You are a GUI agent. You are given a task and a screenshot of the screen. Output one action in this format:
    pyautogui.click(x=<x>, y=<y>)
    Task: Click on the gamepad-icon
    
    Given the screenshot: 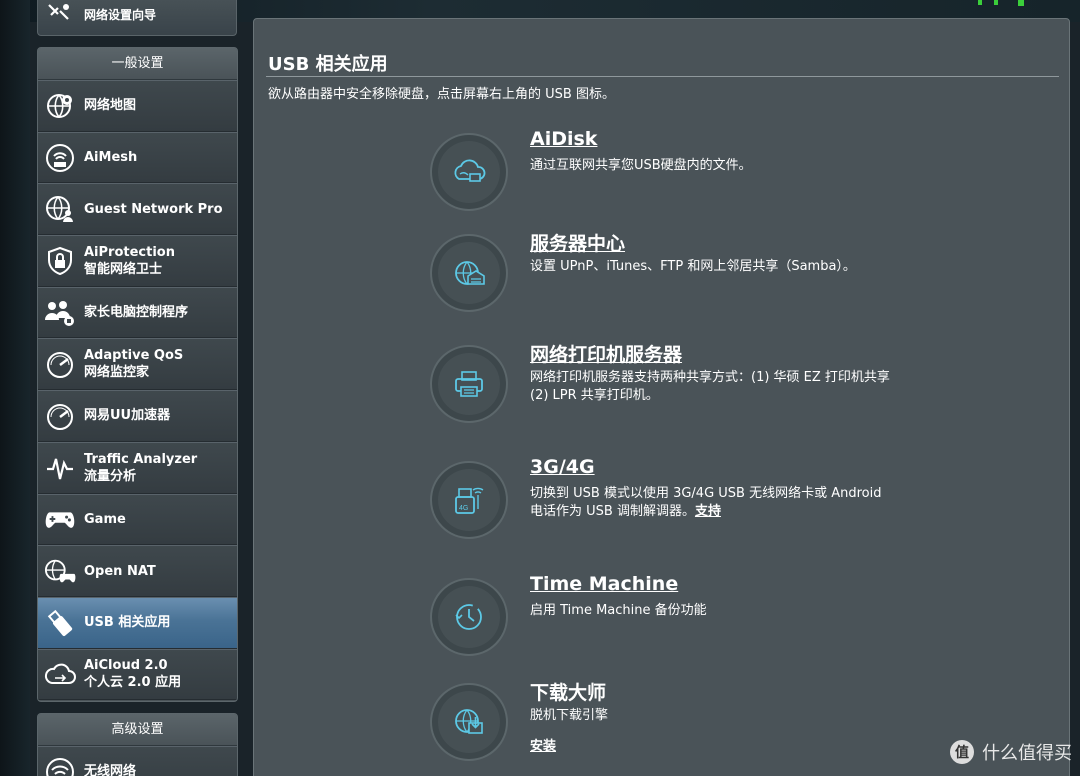 What is the action you would take?
    pyautogui.click(x=60, y=519)
    